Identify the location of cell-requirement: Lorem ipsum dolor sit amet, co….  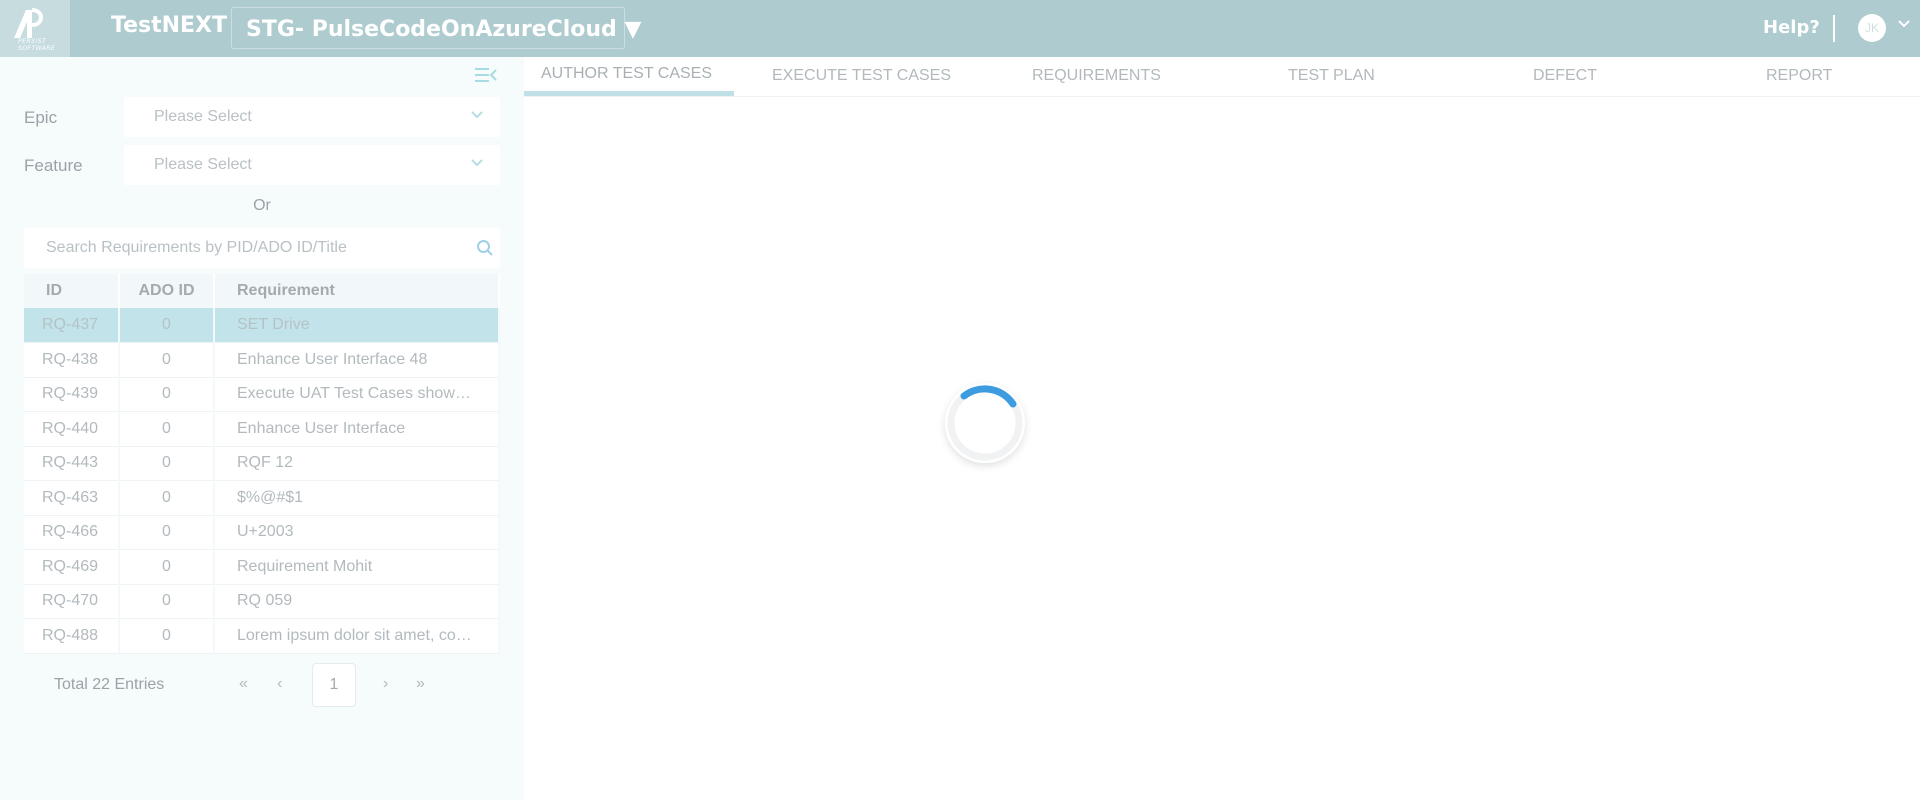
(357, 636).